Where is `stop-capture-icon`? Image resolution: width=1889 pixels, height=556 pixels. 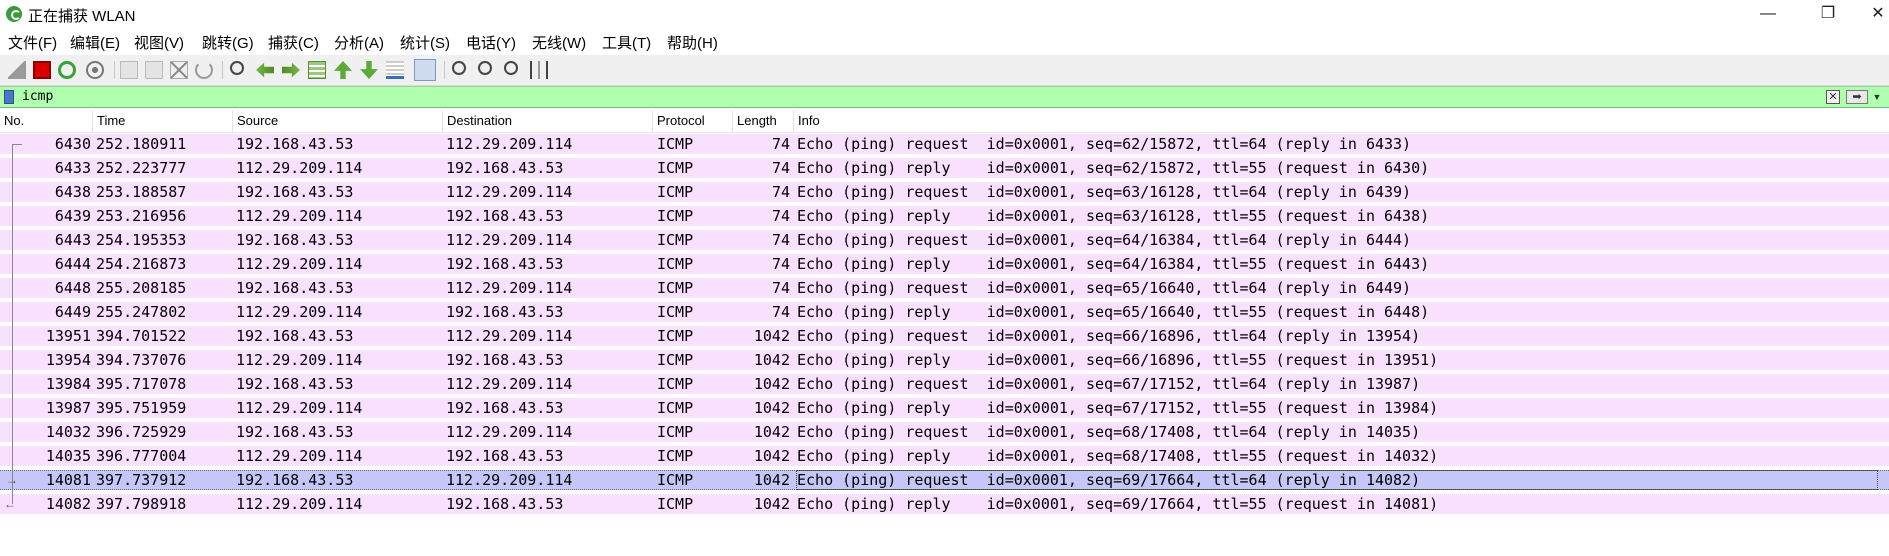 stop-capture-icon is located at coordinates (42, 70).